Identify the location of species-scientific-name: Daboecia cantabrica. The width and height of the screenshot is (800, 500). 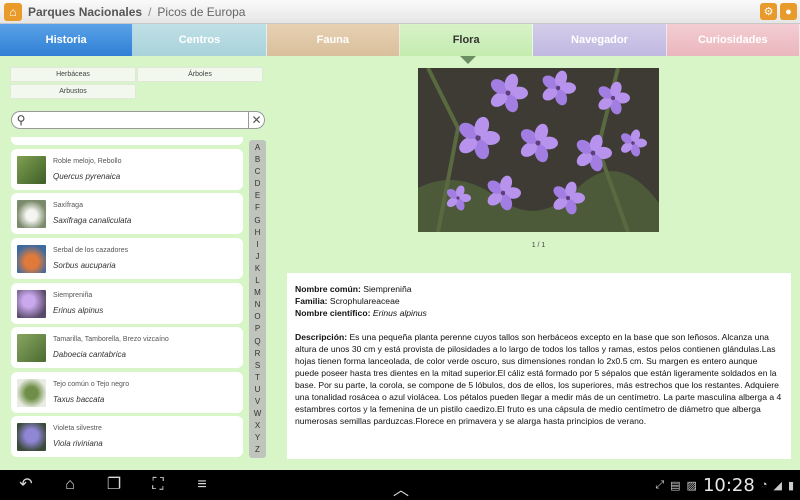
(89, 354).